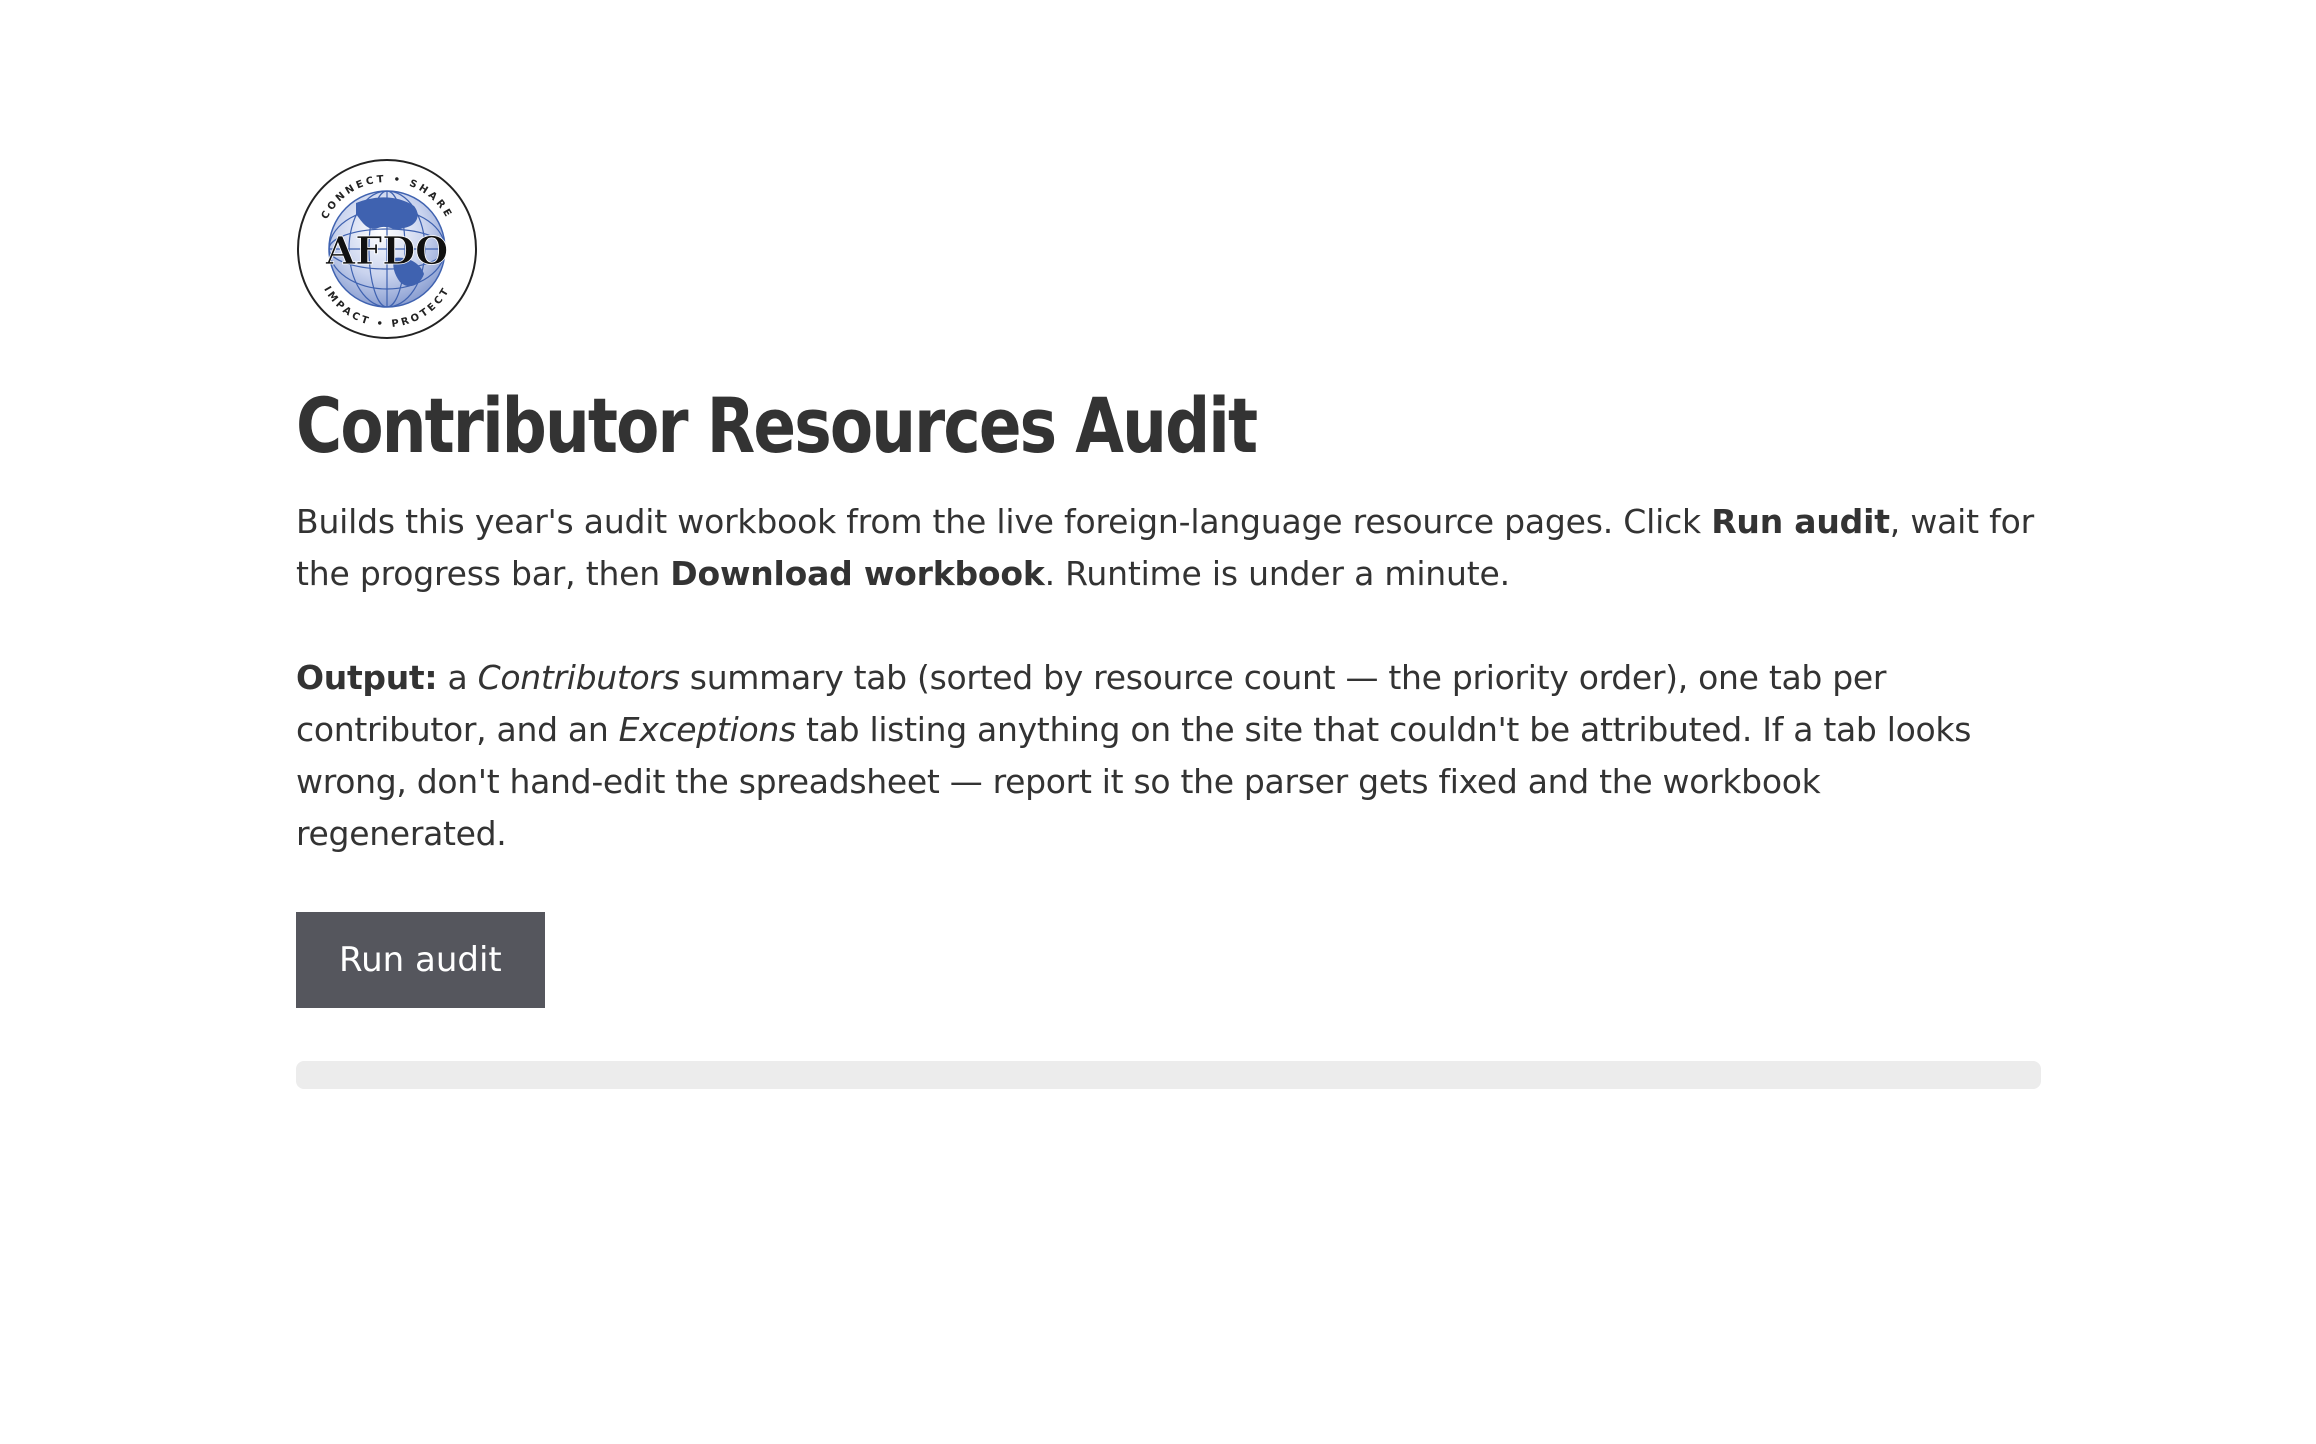 The image size is (2316, 1444). Describe the element at coordinates (367, 677) in the screenshot. I see `output-label: Output:` at that location.